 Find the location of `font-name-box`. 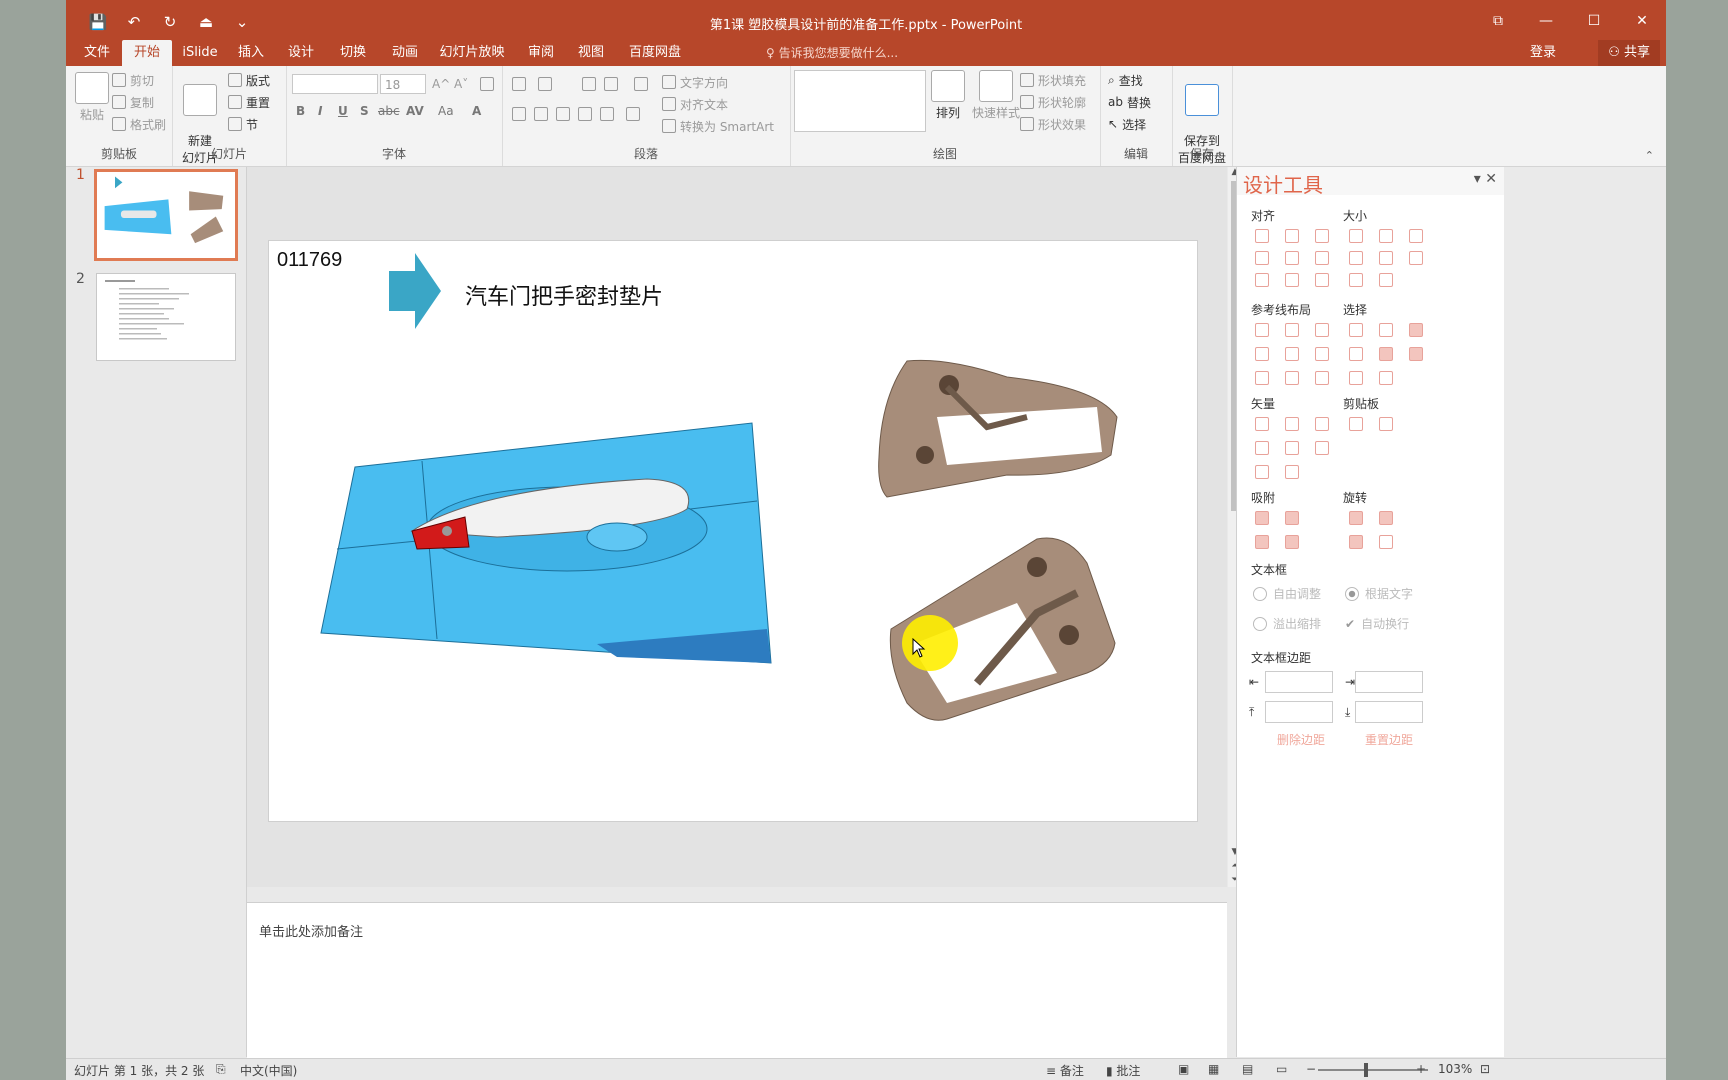

font-name-box is located at coordinates (335, 84).